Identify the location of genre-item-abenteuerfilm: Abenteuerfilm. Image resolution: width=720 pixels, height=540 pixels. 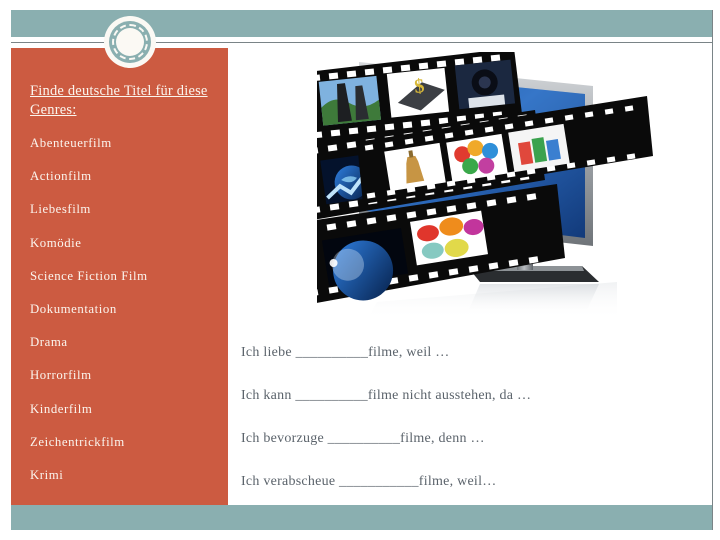
(71, 143).